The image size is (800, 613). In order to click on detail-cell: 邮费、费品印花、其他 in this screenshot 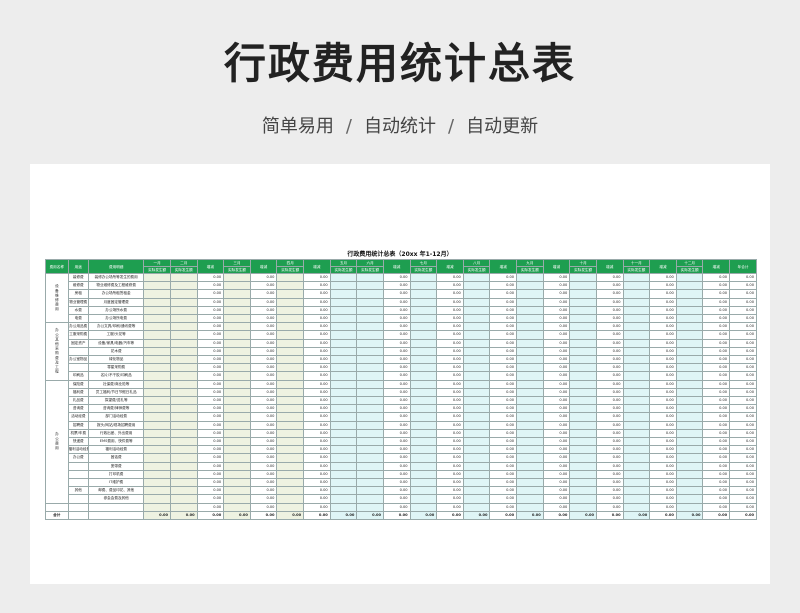, I will do `click(116, 491)`.